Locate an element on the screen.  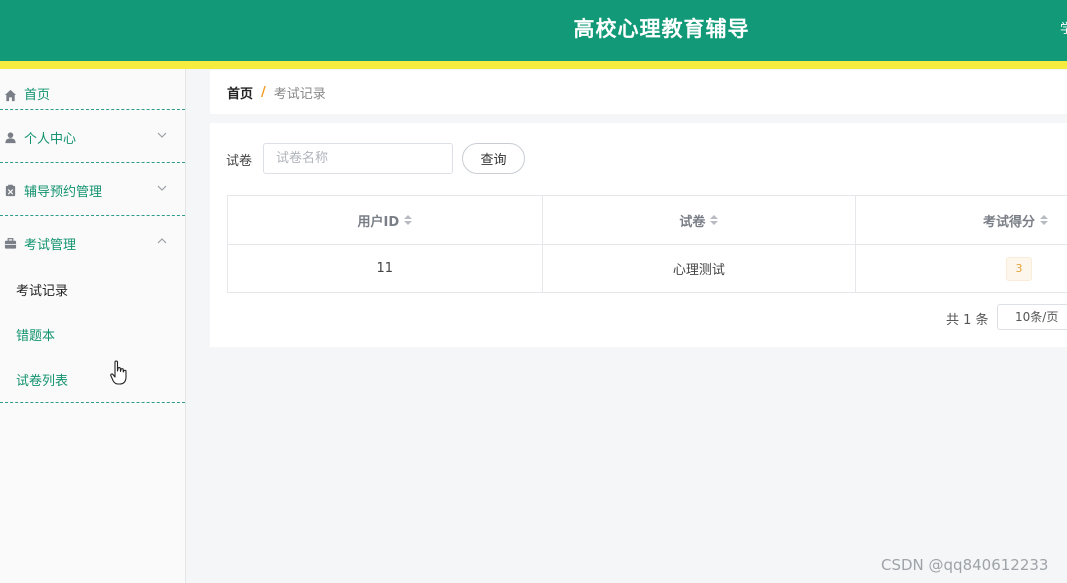
table-row: 11 心理测试 3 is located at coordinates (647, 268).